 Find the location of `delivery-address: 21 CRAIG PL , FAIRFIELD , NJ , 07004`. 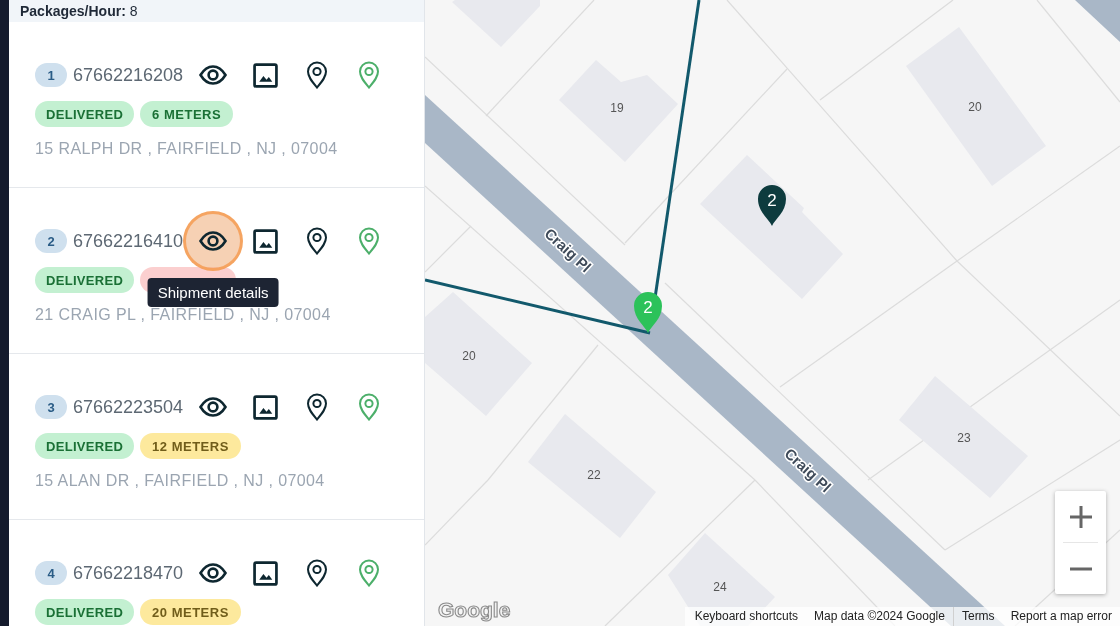

delivery-address: 21 CRAIG PL , FAIRFIELD , NJ , 07004 is located at coordinates (183, 315).